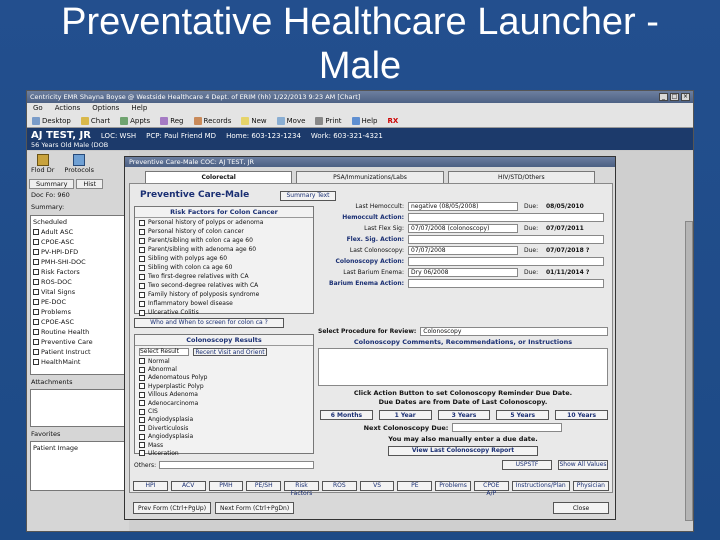 The image size is (720, 540). What do you see at coordinates (583, 465) in the screenshot?
I see `show-all-values-button: Show All Values` at bounding box center [583, 465].